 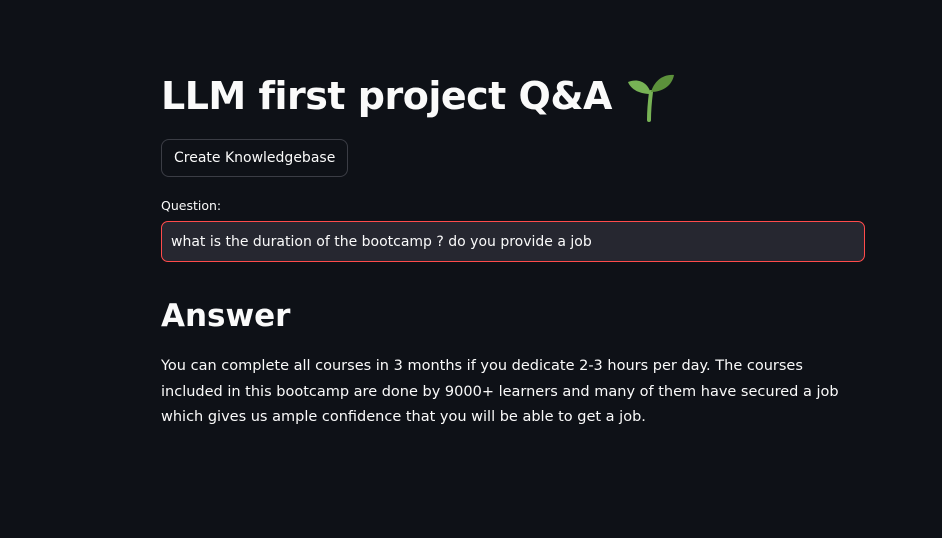 What do you see at coordinates (191, 205) in the screenshot?
I see `question-label: Question:` at bounding box center [191, 205].